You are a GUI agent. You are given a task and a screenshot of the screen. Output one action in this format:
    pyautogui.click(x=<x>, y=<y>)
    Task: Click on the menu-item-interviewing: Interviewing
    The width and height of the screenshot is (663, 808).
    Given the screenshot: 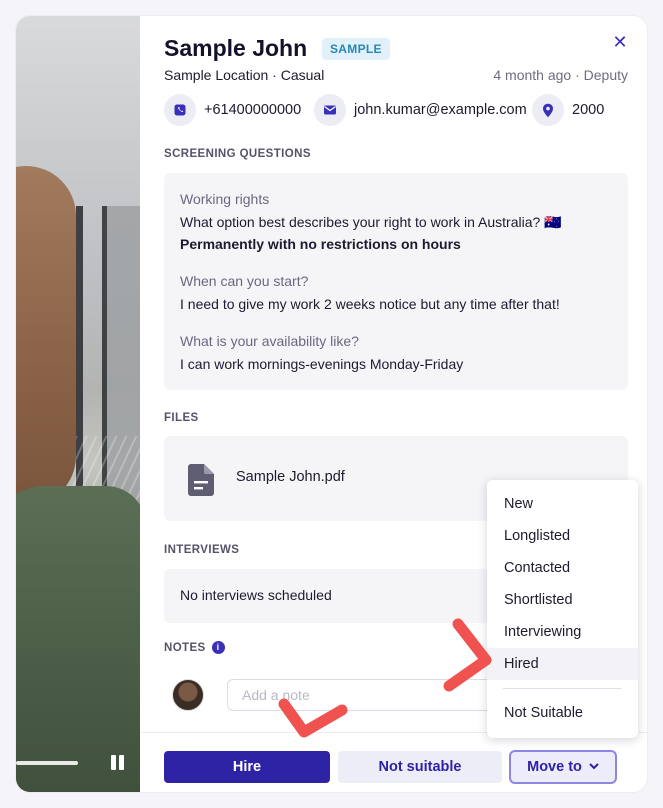 What is the action you would take?
    pyautogui.click(x=562, y=632)
    